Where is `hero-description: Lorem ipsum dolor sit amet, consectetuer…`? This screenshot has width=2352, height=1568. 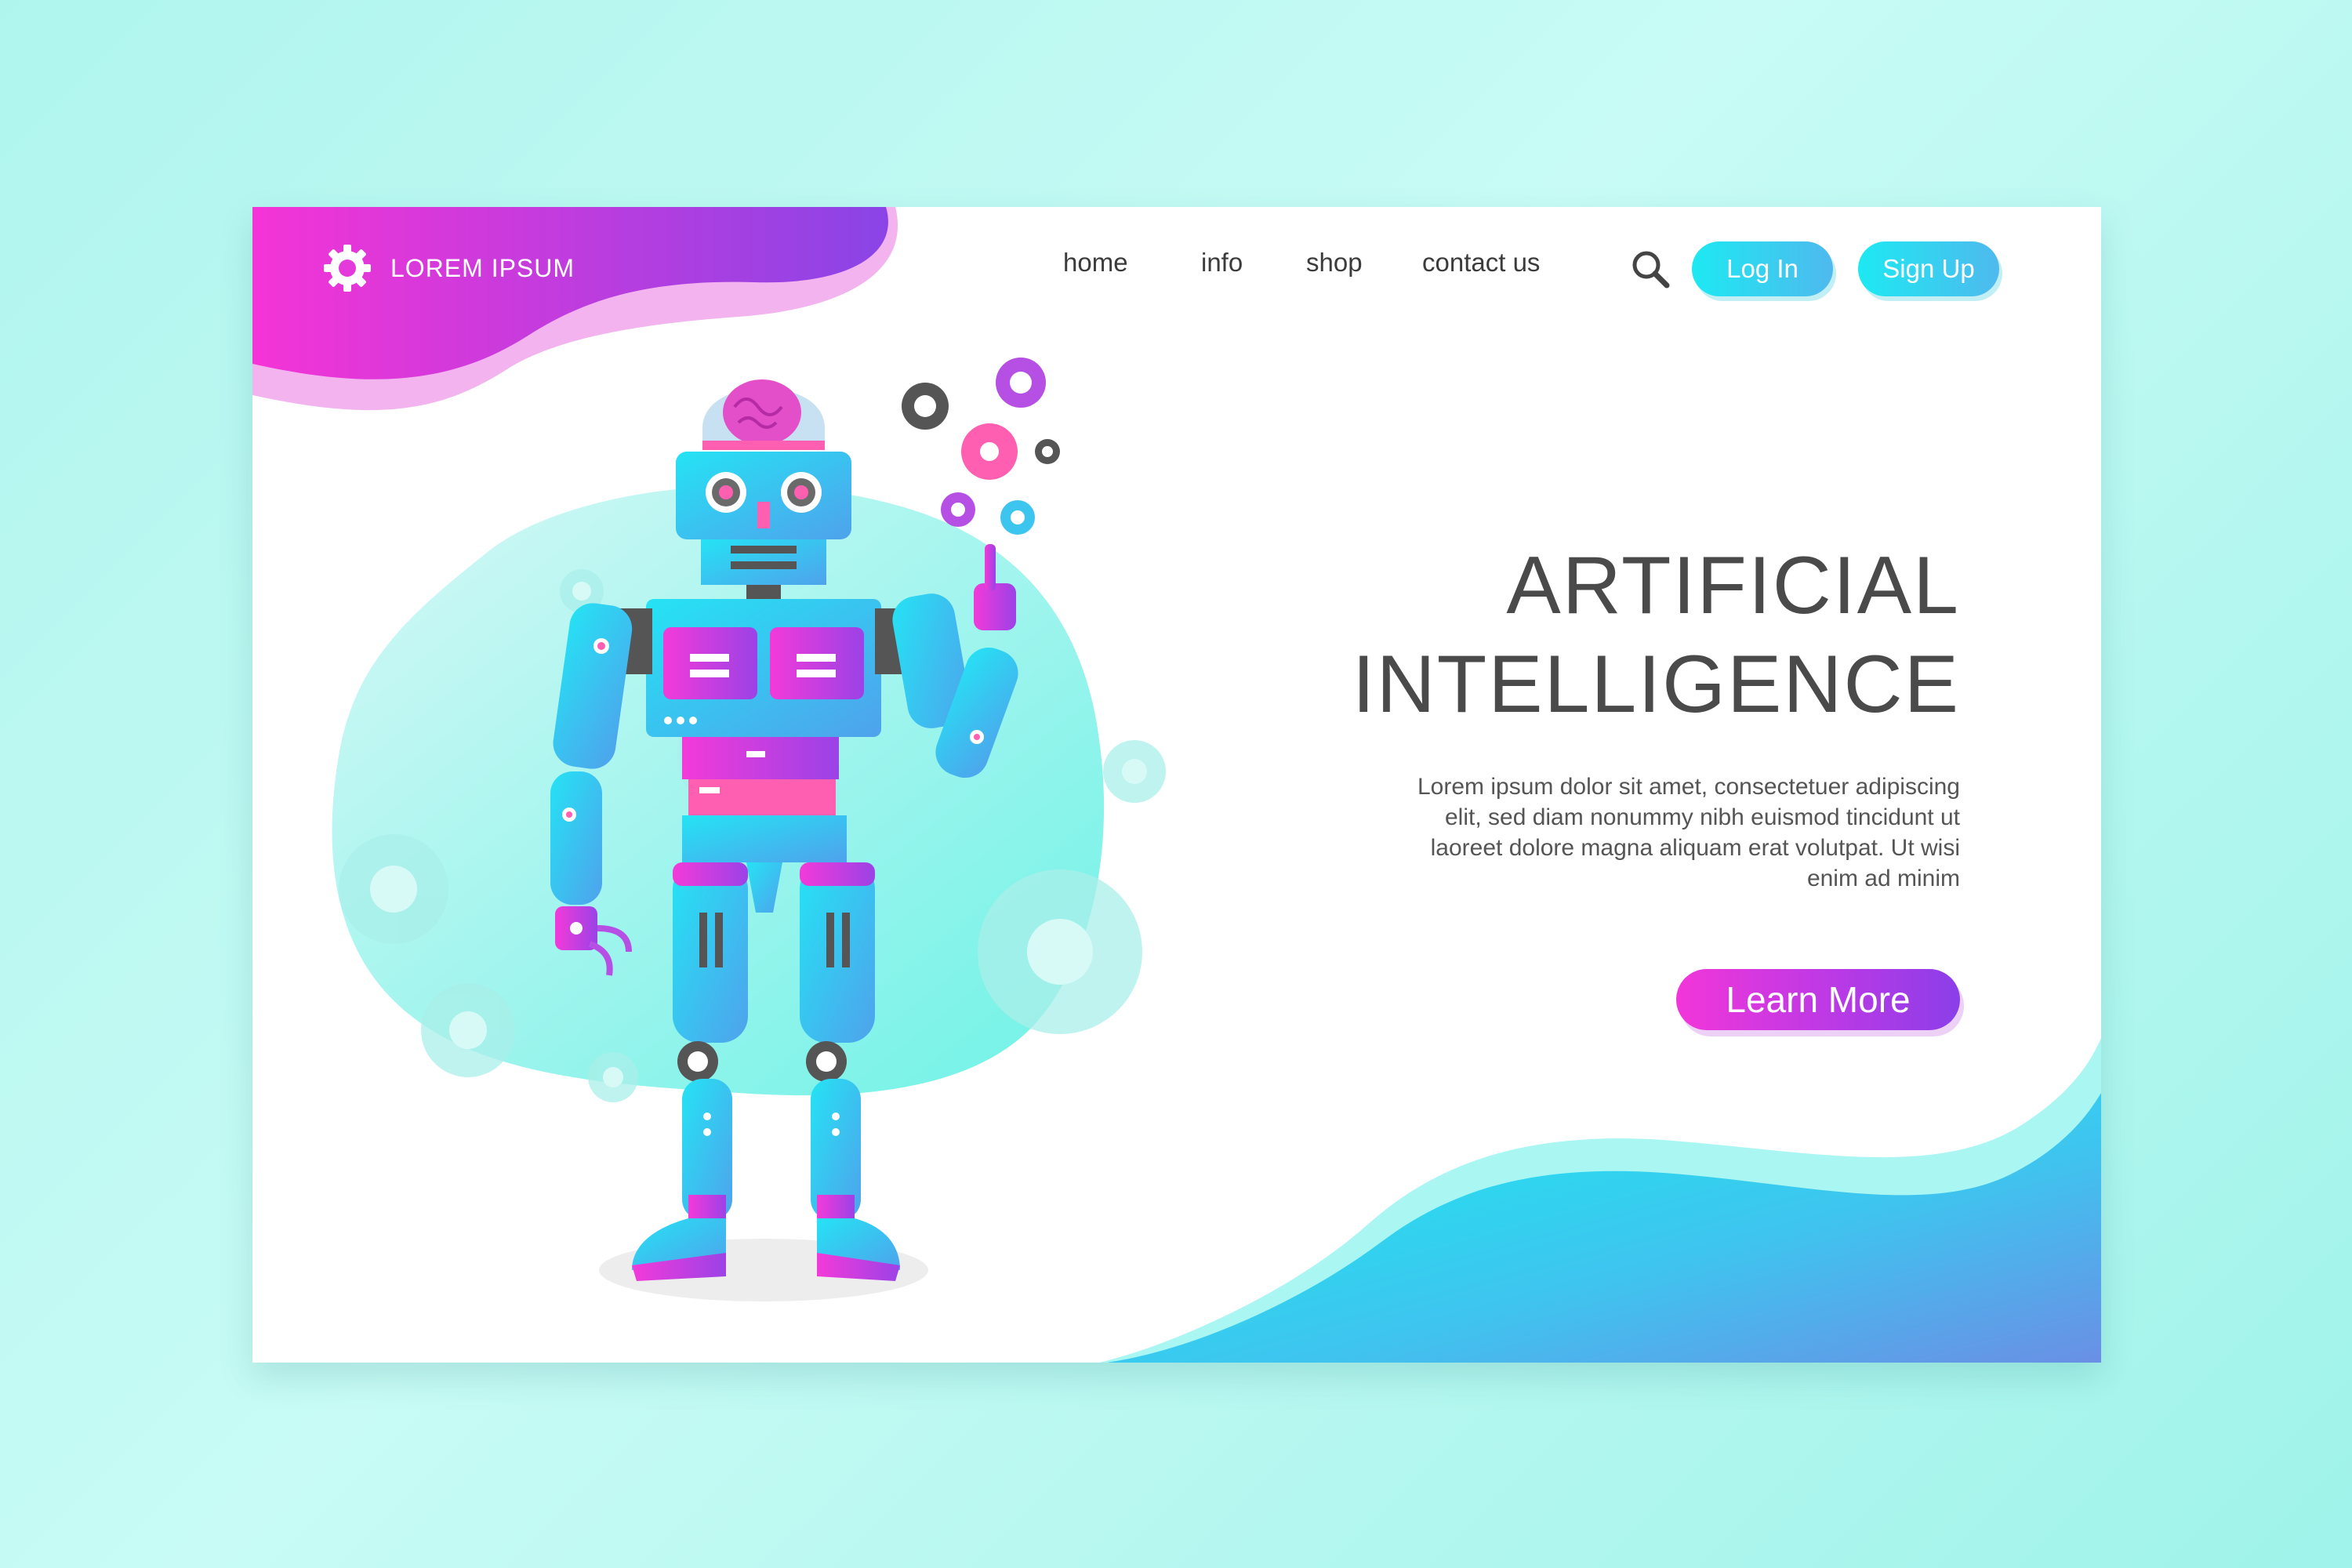
hero-description: Lorem ipsum dolor sit amet, consectetuer… is located at coordinates (1688, 833).